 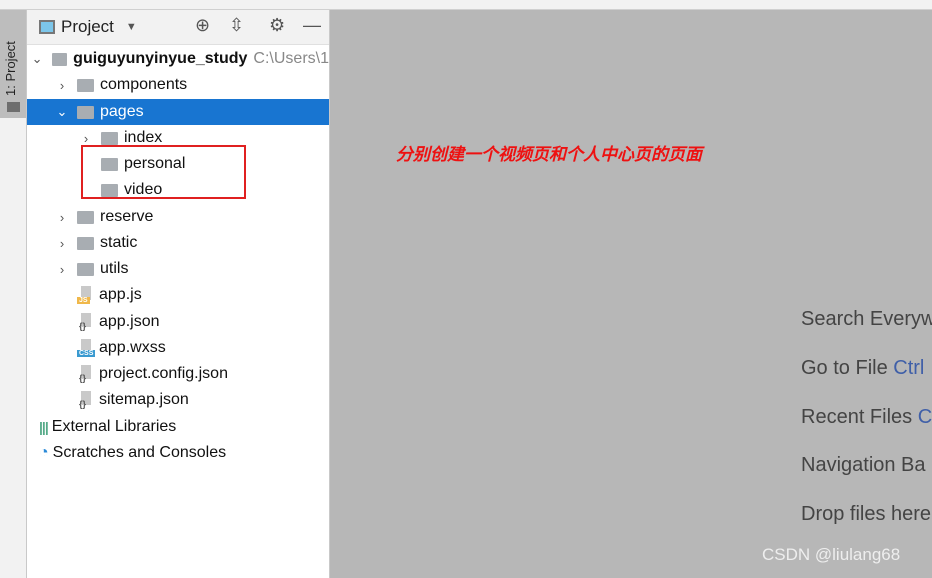 What do you see at coordinates (132, 347) in the screenshot?
I see `tree-item-label: app.wxss` at bounding box center [132, 347].